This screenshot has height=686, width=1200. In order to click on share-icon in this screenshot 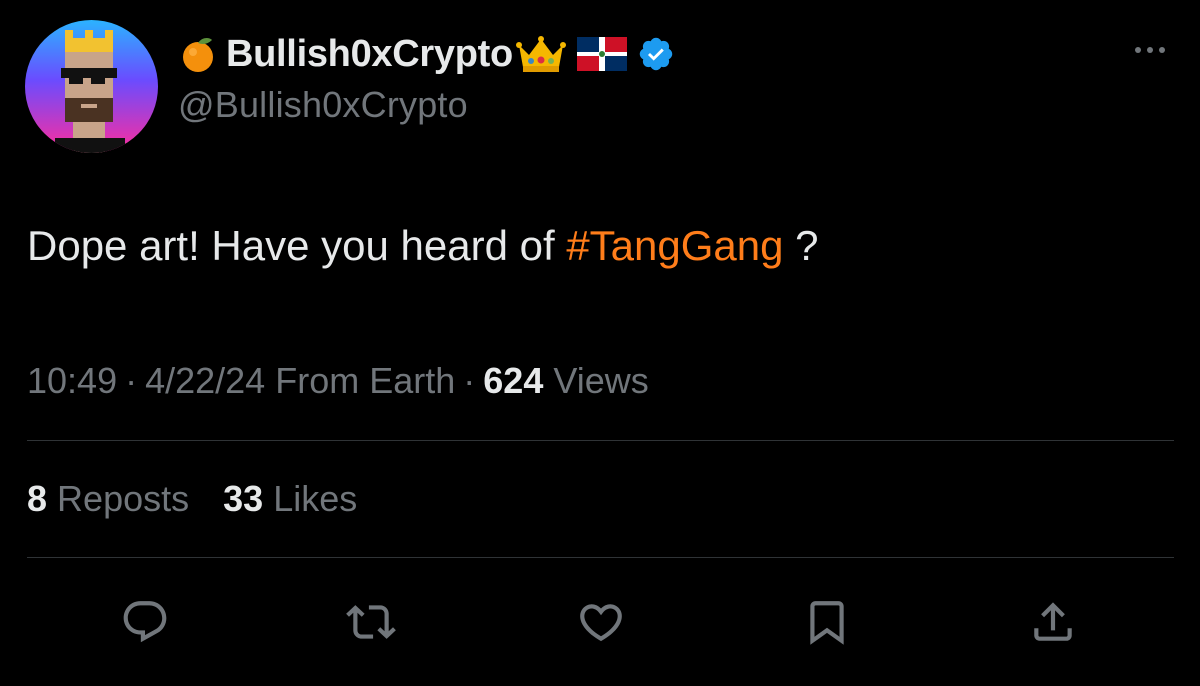, I will do `click(1053, 621)`.